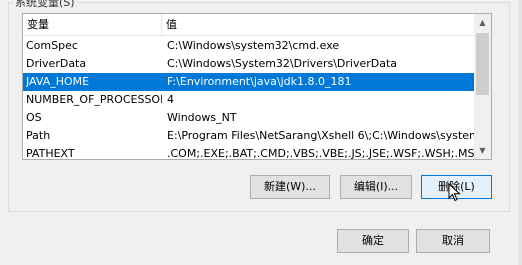  Describe the element at coordinates (282, 63) in the screenshot. I see `variable-value-cell: C:\Windows\System32\Drivers\DriverData` at that location.